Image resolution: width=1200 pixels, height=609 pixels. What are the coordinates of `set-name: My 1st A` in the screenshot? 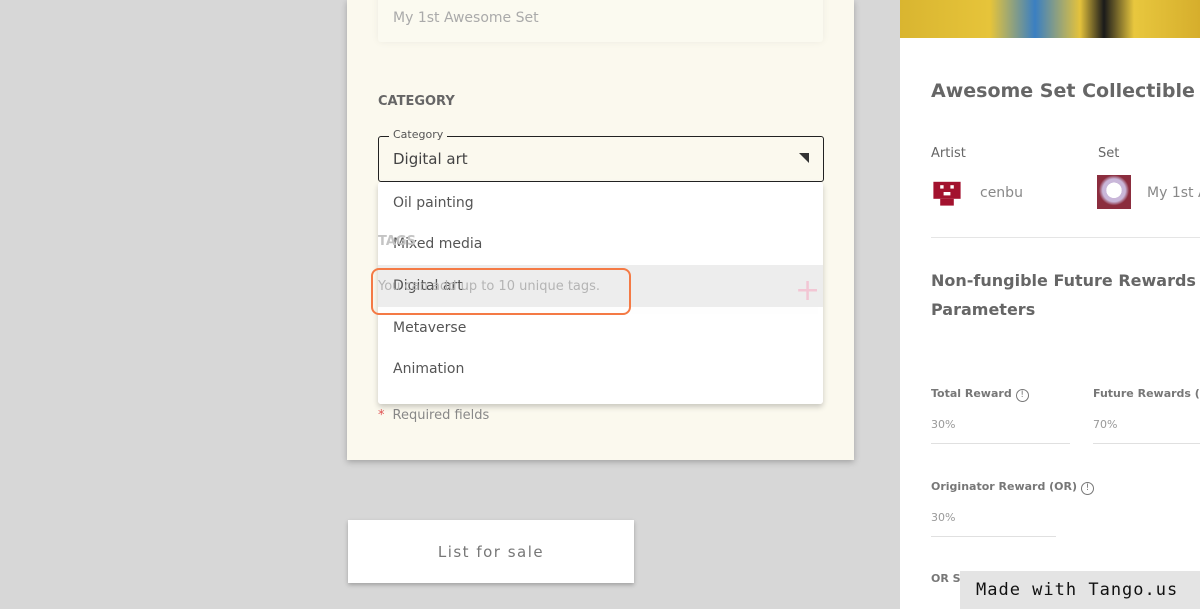 It's located at (1173, 193).